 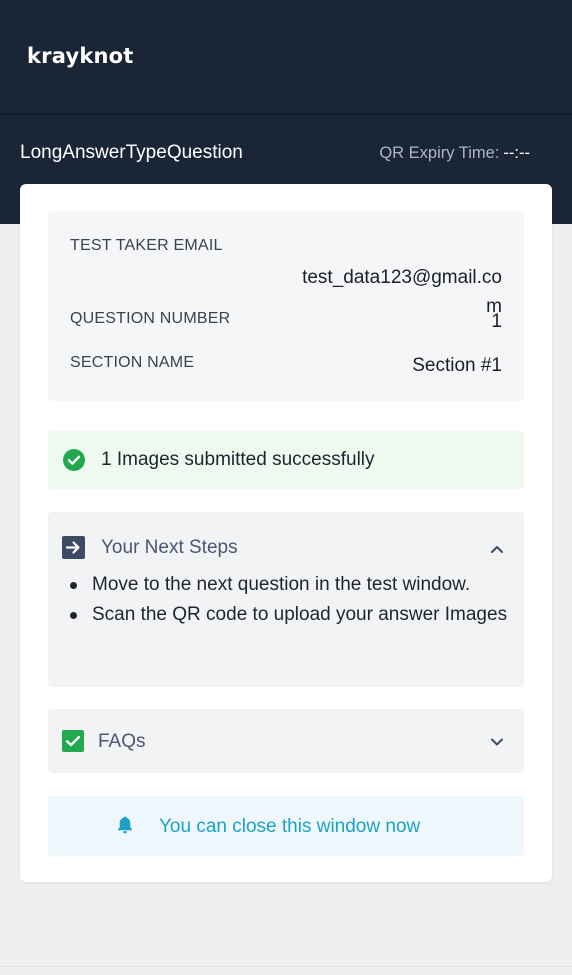 What do you see at coordinates (132, 362) in the screenshot?
I see `section-name-label: SECTION NAME` at bounding box center [132, 362].